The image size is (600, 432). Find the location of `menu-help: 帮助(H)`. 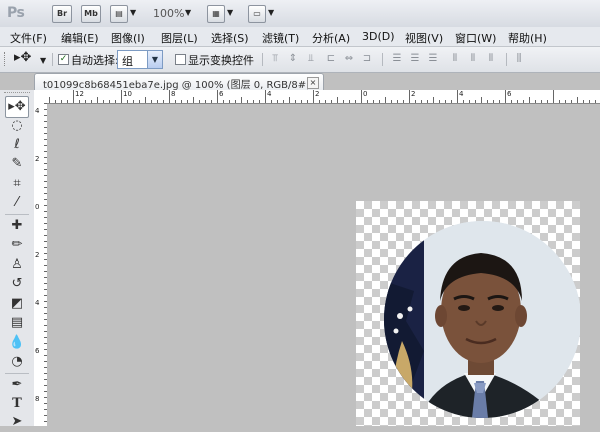

menu-help: 帮助(H) is located at coordinates (527, 38).